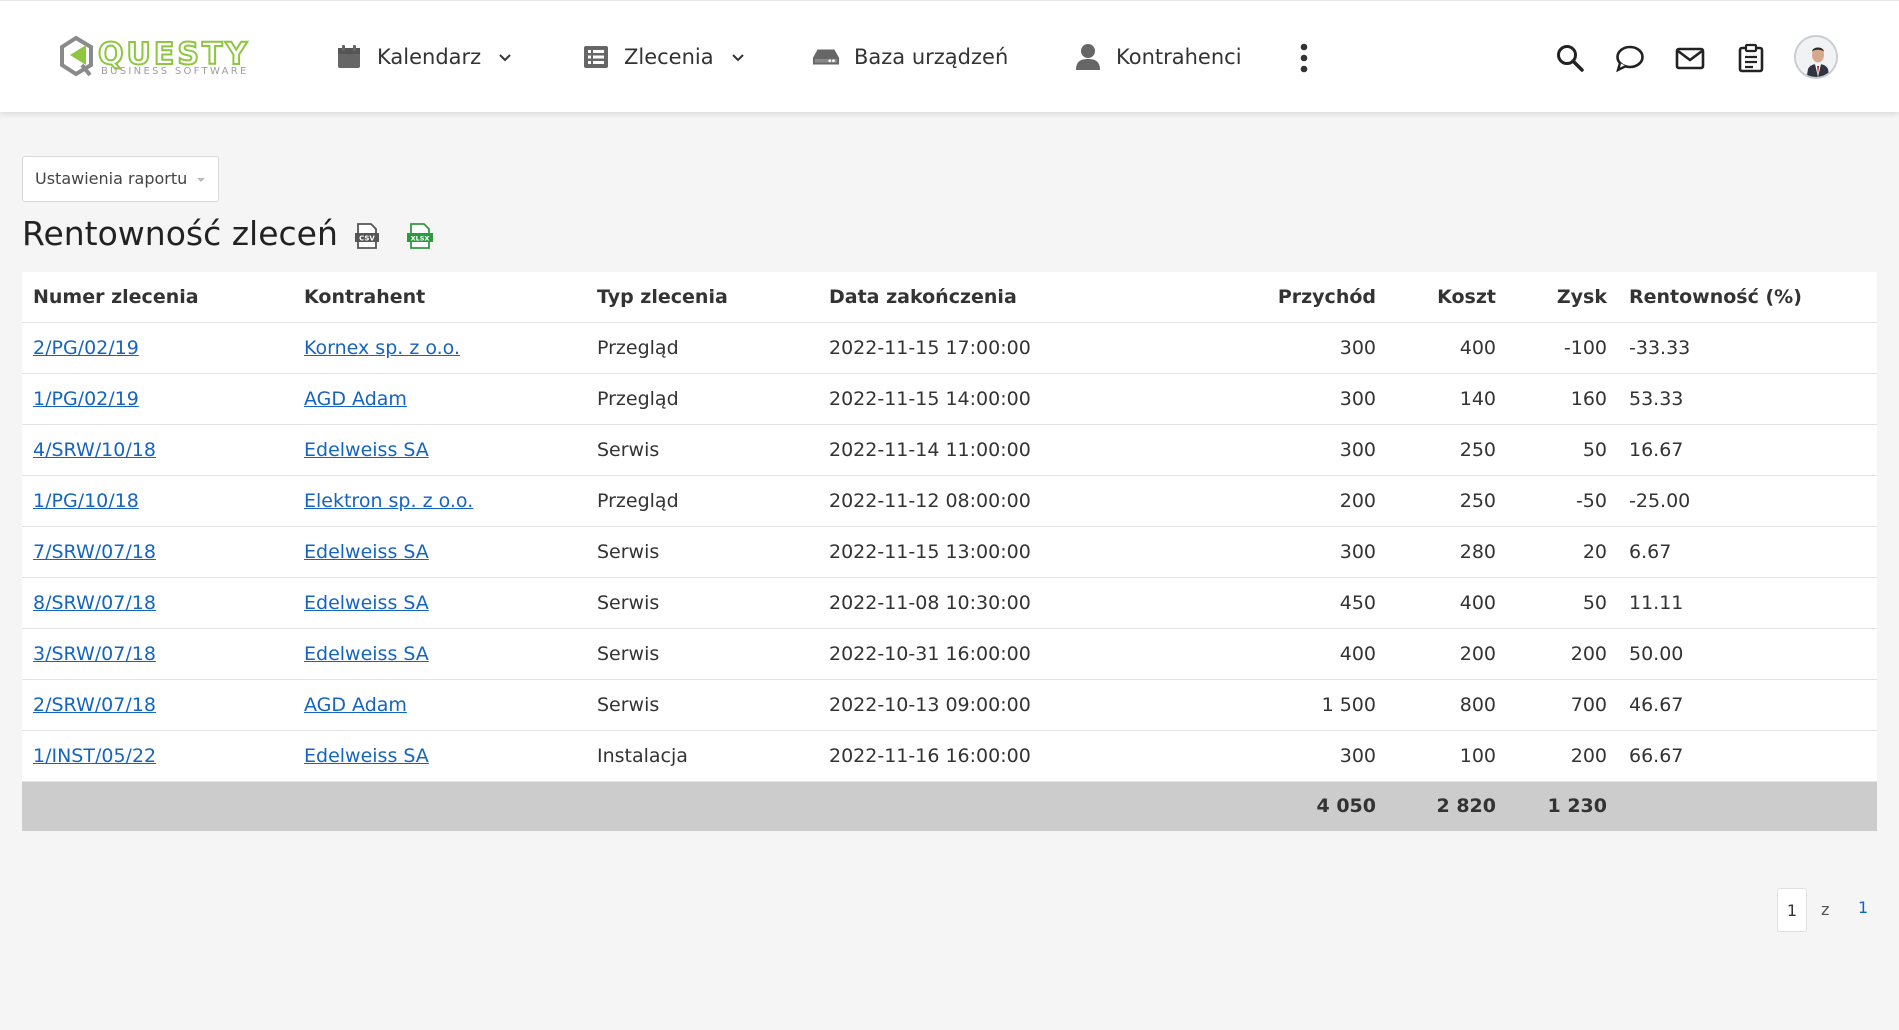 This screenshot has height=1030, width=1899. I want to click on nav-zlecenia: Zlecenia, so click(664, 57).